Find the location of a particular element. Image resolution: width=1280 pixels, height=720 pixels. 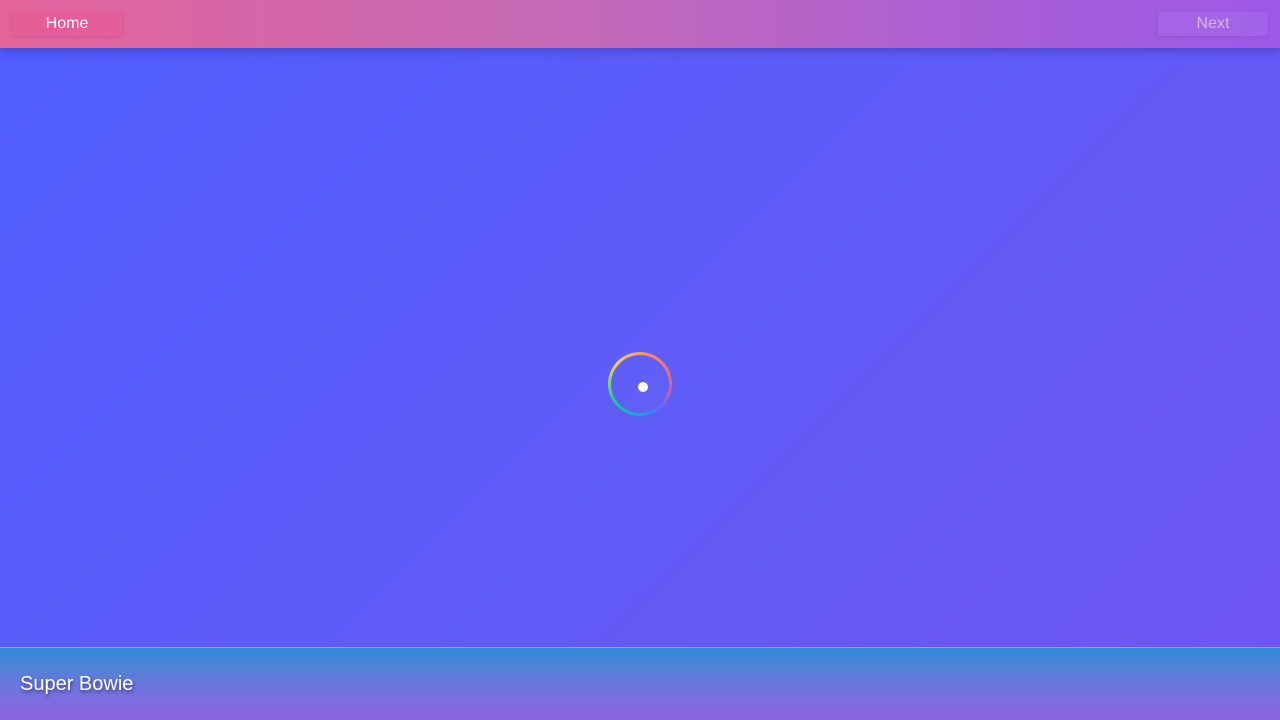

loading-spinner-icon is located at coordinates (640, 384).